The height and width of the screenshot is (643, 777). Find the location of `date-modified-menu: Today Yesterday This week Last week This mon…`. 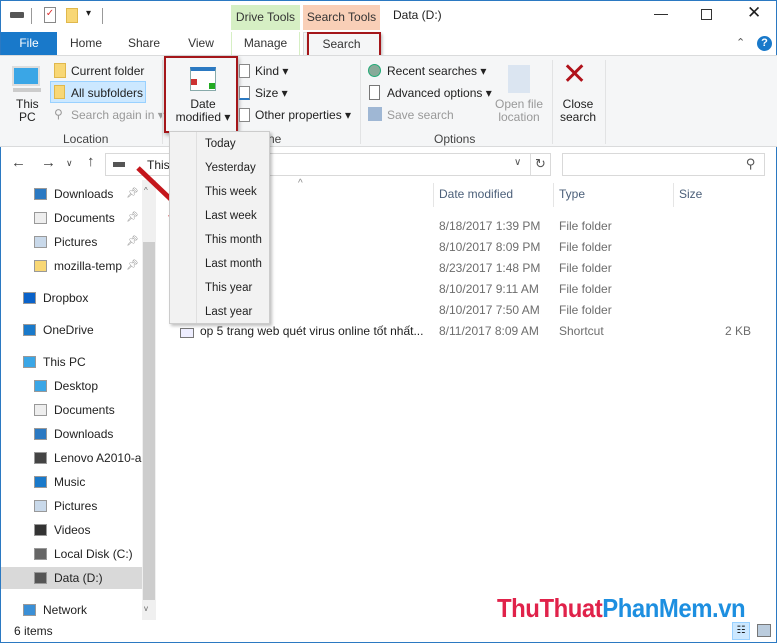

date-modified-menu: Today Yesterday This week Last week This mon… is located at coordinates (219, 227).